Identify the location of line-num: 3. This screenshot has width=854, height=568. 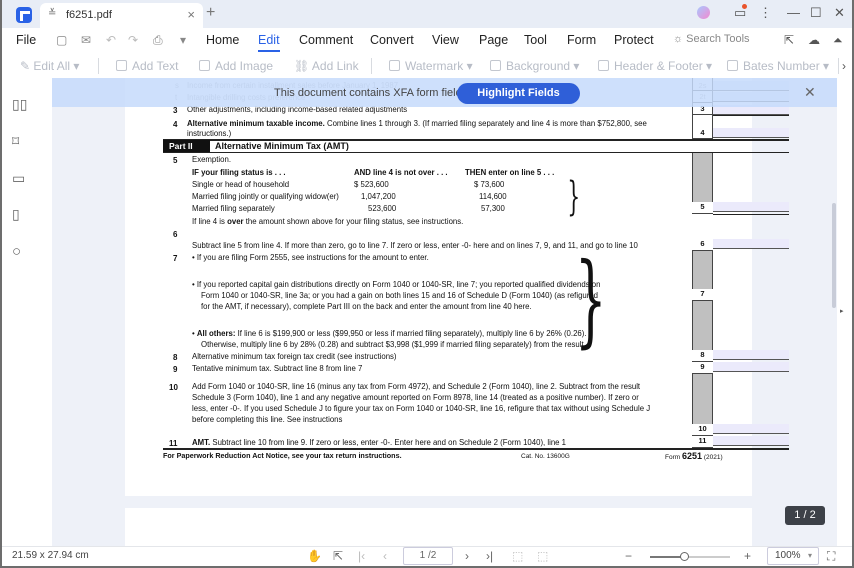
(175, 110).